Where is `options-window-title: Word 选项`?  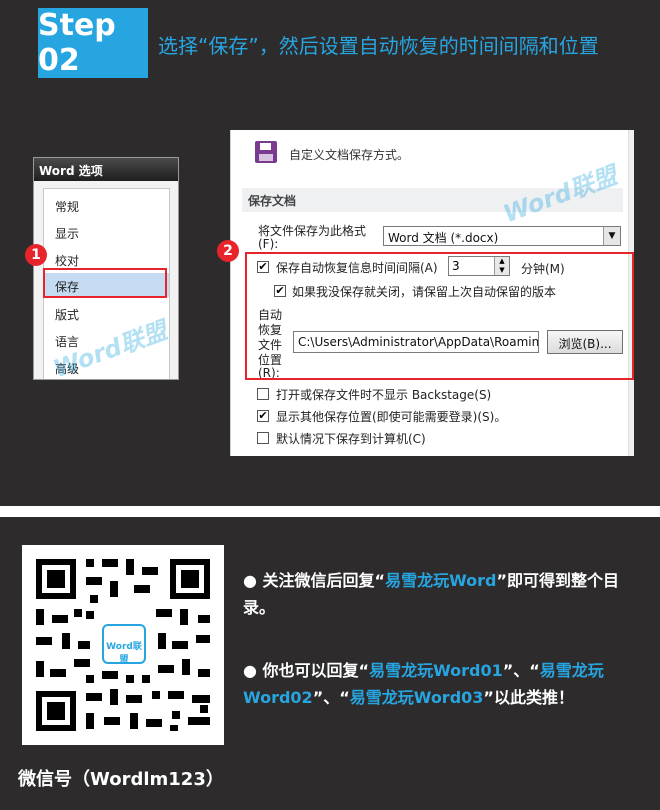
options-window-title: Word 选项 is located at coordinates (106, 169).